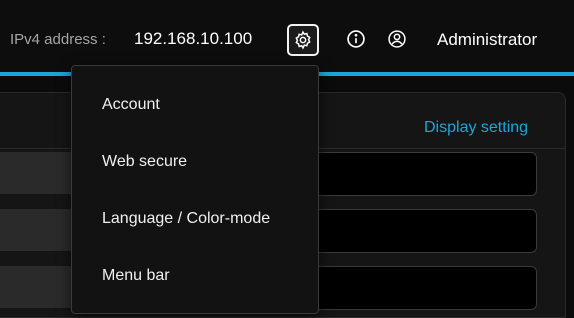  What do you see at coordinates (487, 40) in the screenshot?
I see `user-name: Administrator` at bounding box center [487, 40].